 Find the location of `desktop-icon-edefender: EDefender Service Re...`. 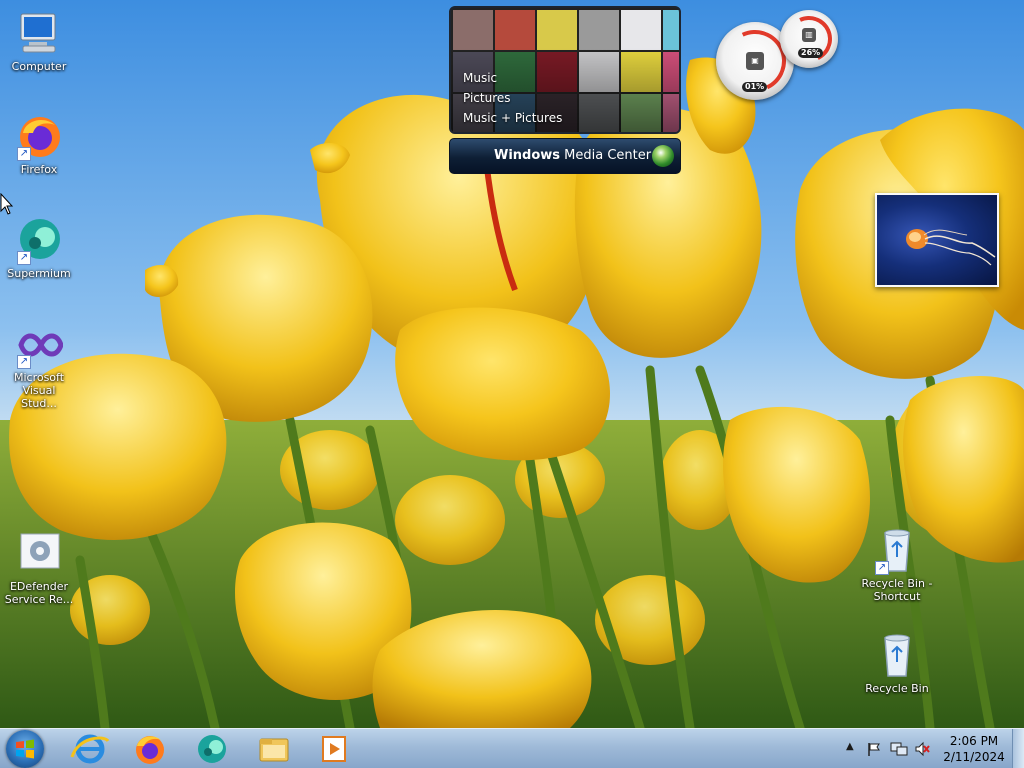

desktop-icon-edefender: EDefender Service Re... is located at coordinates (39, 568).